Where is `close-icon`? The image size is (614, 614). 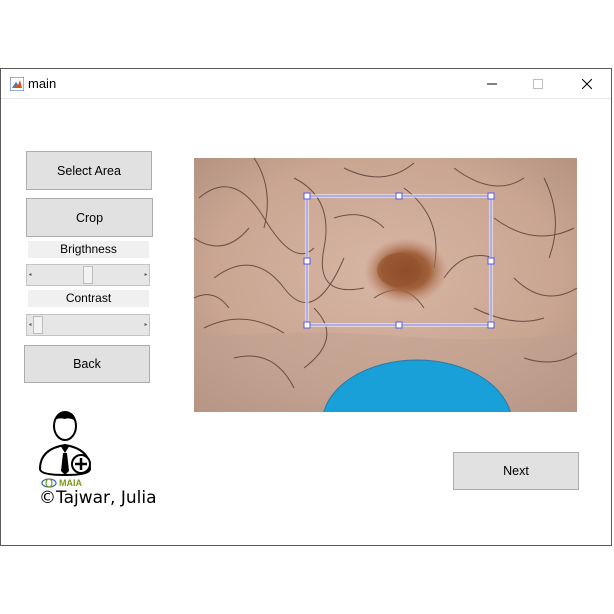
close-icon is located at coordinates (587, 83).